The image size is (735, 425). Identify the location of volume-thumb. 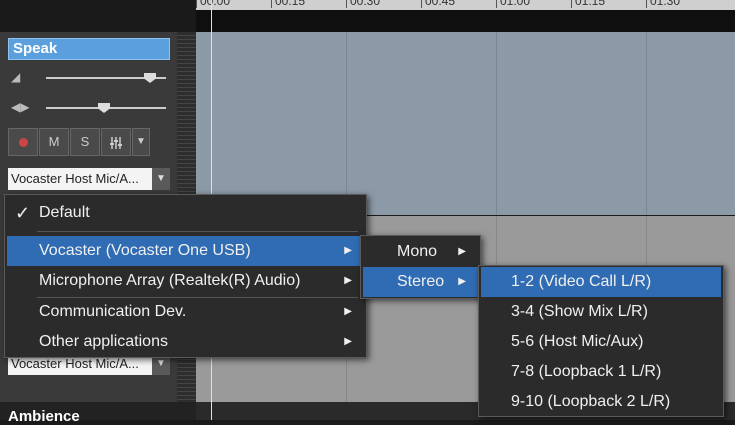
(150, 78).